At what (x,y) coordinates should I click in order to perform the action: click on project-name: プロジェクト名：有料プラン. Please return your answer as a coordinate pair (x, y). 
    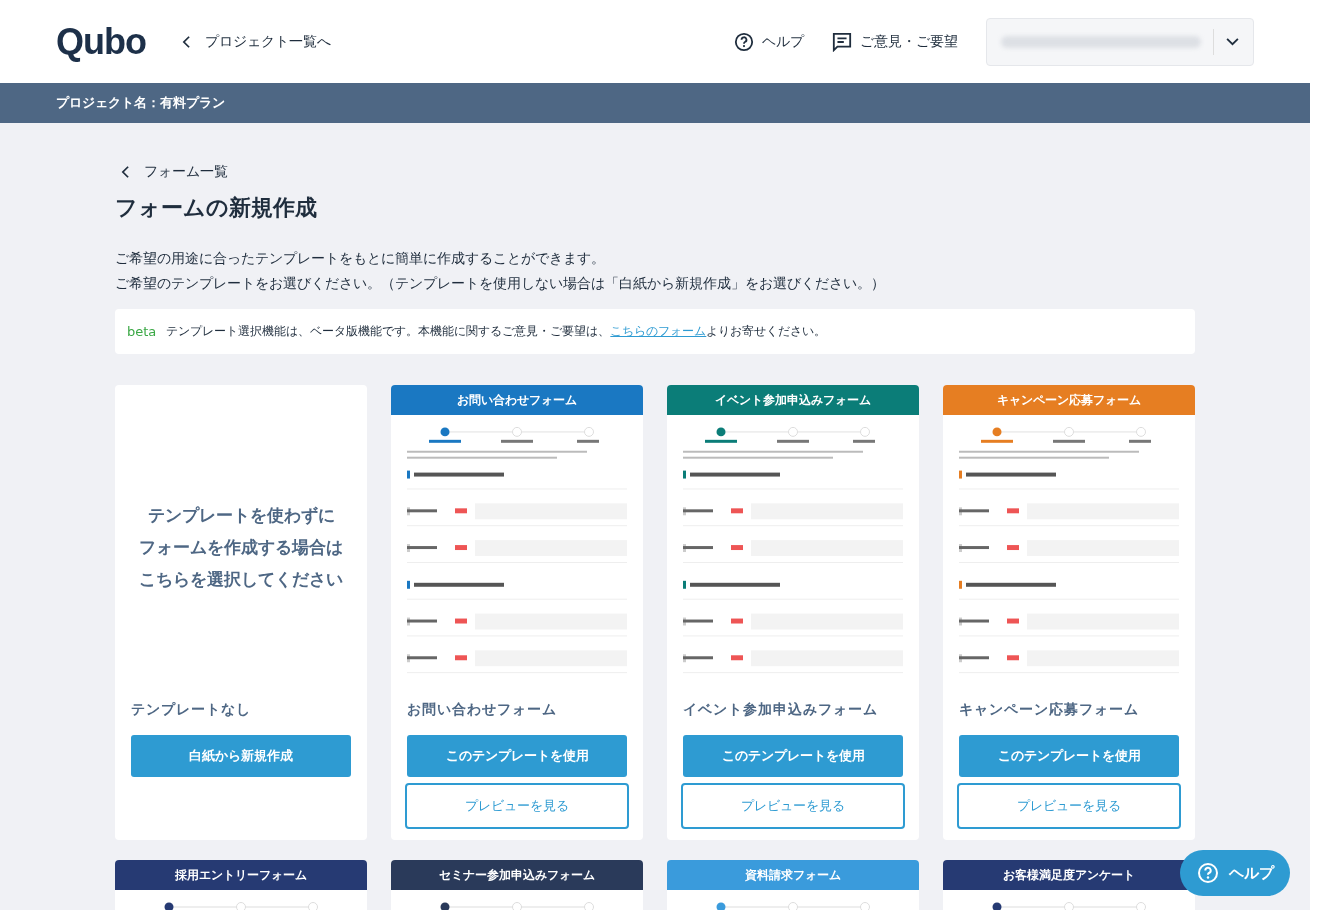
    Looking at the image, I should click on (140, 103).